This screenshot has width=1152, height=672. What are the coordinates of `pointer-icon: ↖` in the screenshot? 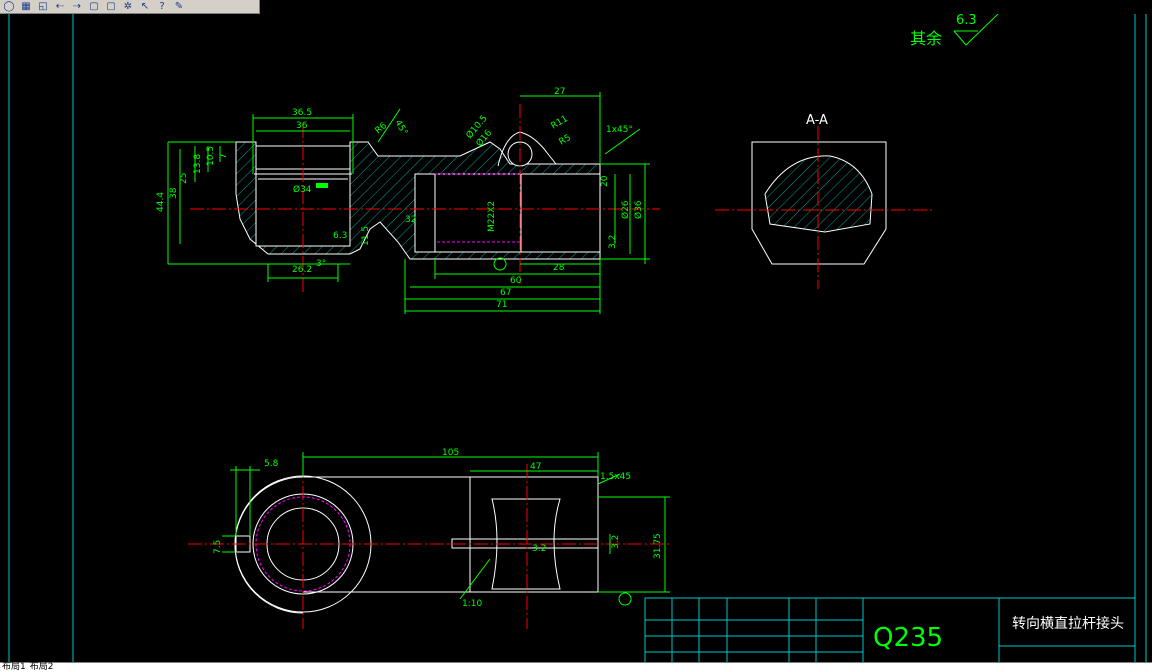 It's located at (145, 7).